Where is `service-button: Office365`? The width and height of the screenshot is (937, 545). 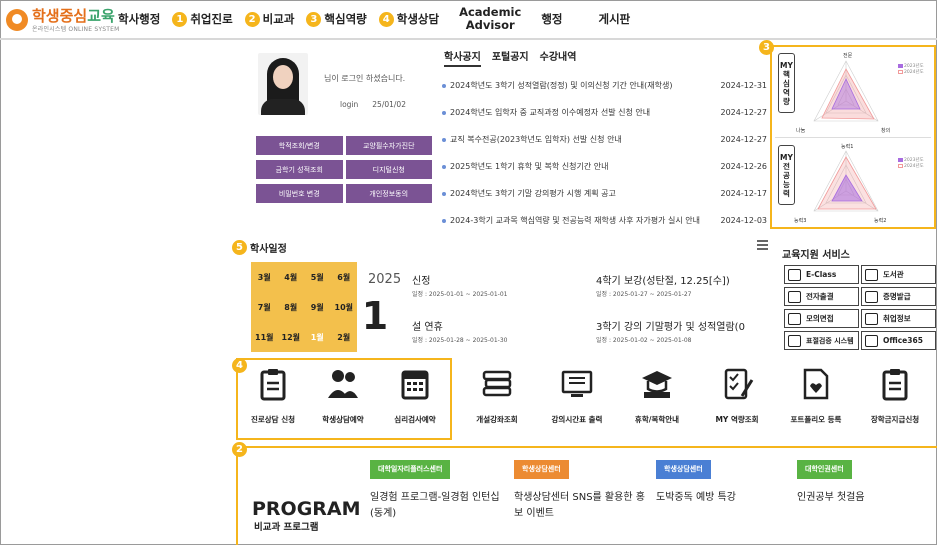
service-button: Office365 is located at coordinates (898, 340).